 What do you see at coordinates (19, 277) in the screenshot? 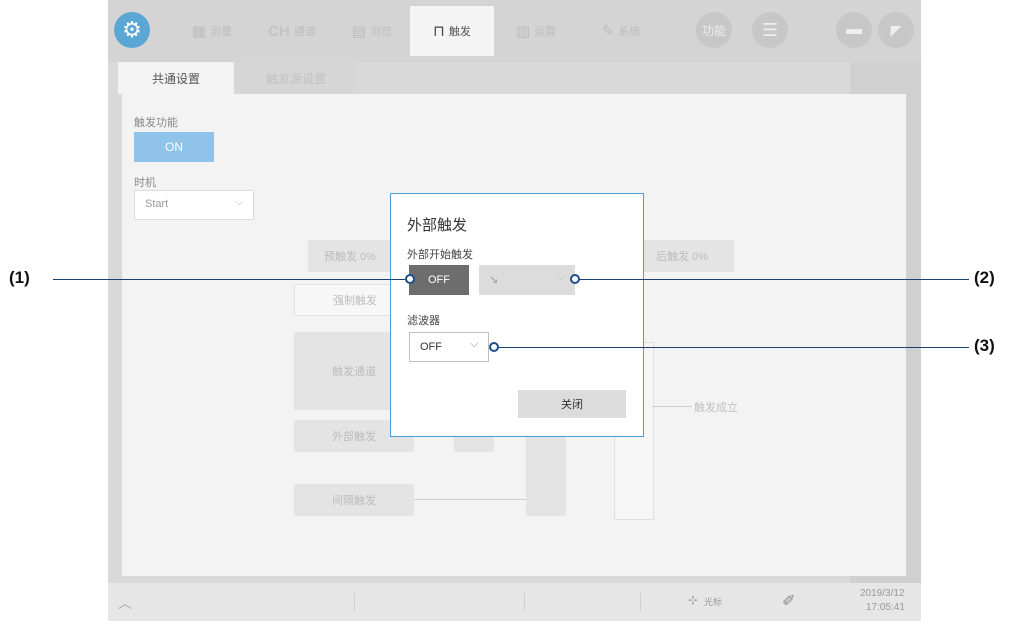
I see `callout-1-label: (1)` at bounding box center [19, 277].